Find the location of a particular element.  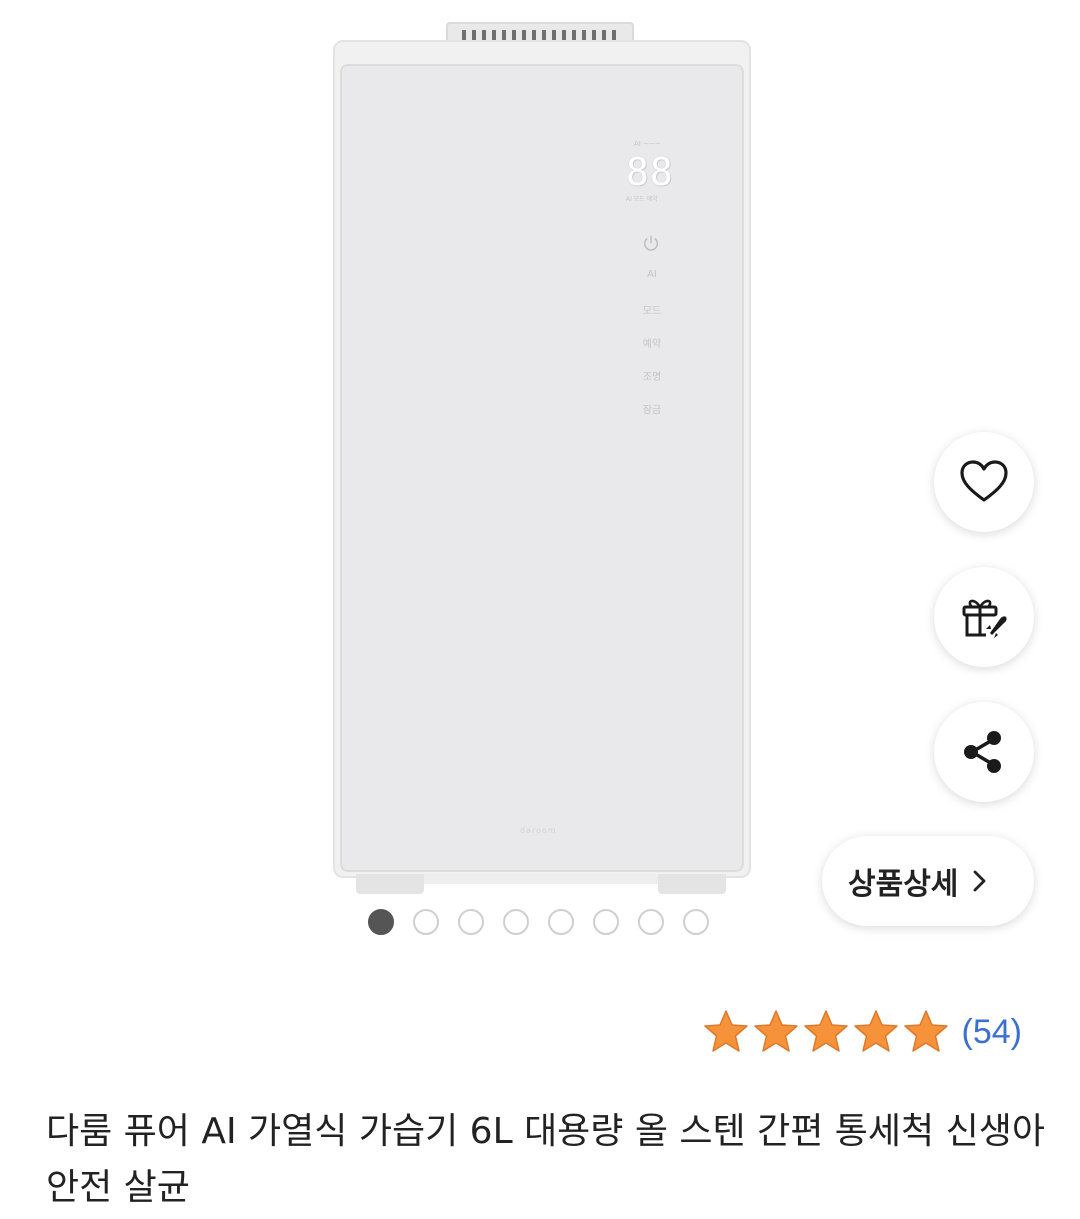

share-icon is located at coordinates (982, 752).